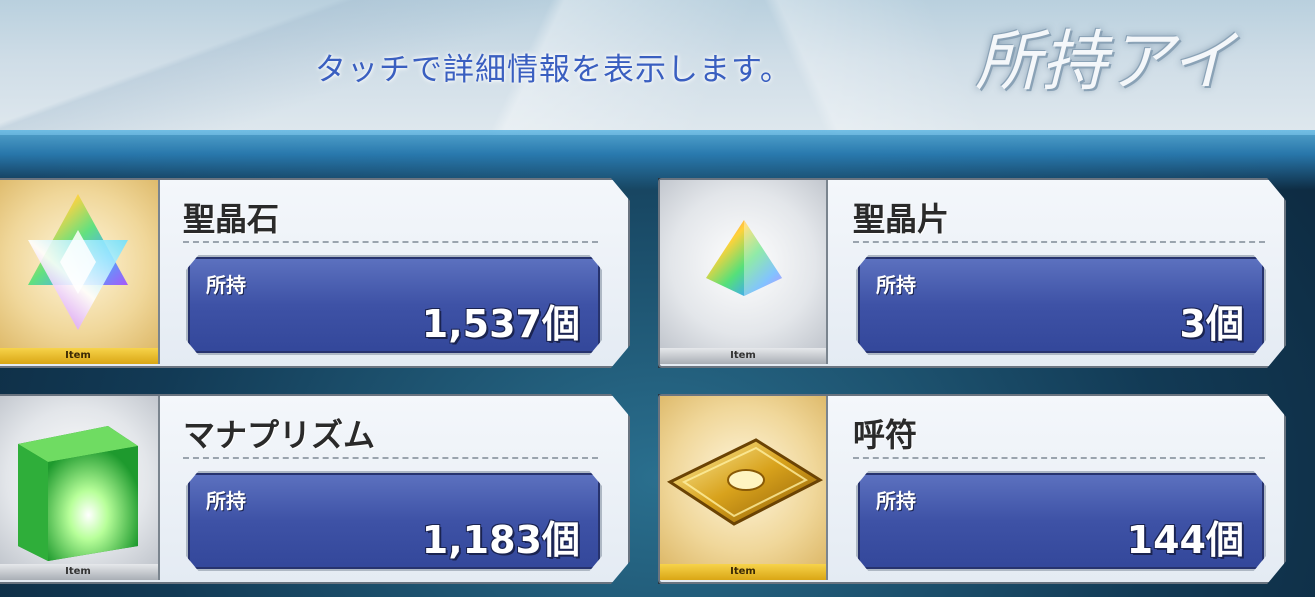  I want to click on owned-count: 144個, so click(1185, 540).